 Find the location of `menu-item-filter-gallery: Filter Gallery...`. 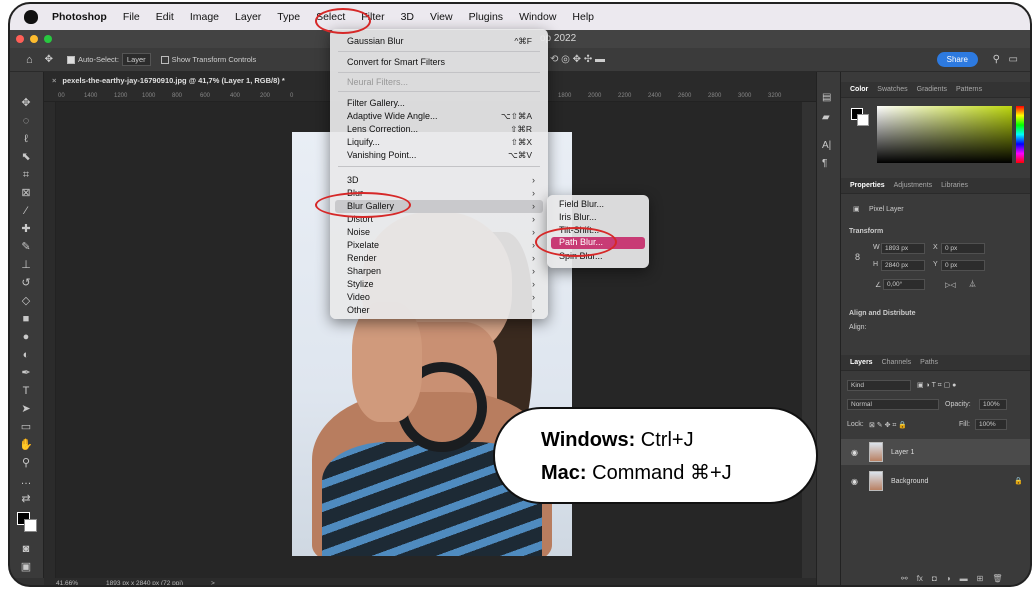

menu-item-filter-gallery: Filter Gallery... is located at coordinates (376, 103).